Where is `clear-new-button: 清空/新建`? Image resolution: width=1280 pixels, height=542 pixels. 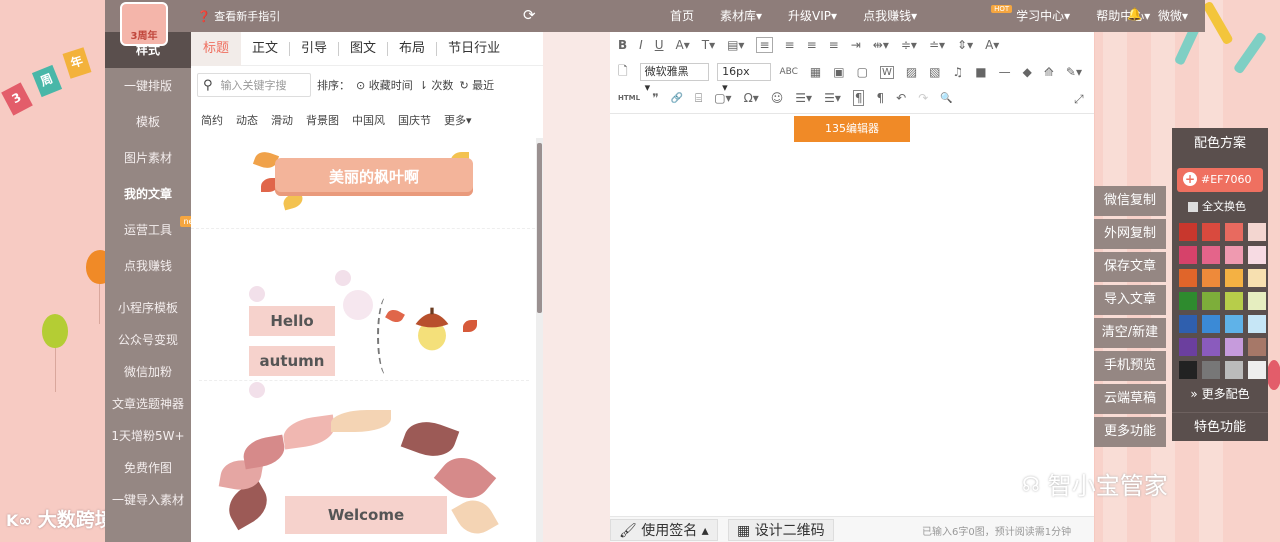
clear-new-button: 清空/新建 is located at coordinates (1130, 333).